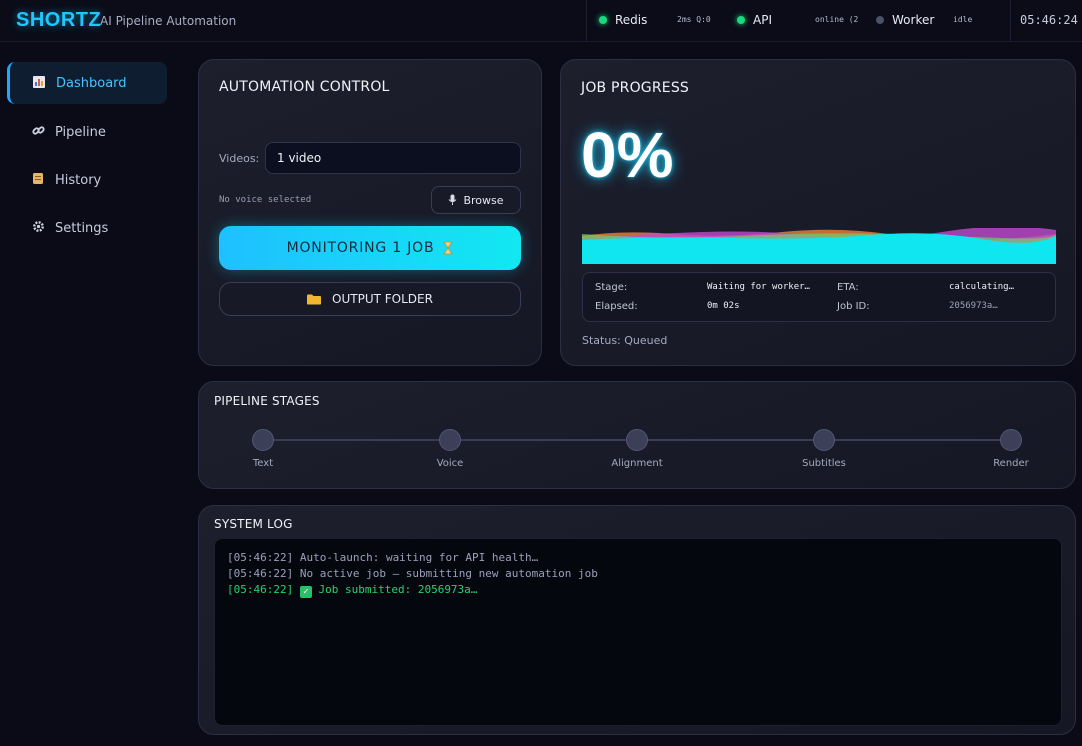 This screenshot has height=746, width=1082. What do you see at coordinates (637, 440) in the screenshot?
I see `stage-node-alignment` at bounding box center [637, 440].